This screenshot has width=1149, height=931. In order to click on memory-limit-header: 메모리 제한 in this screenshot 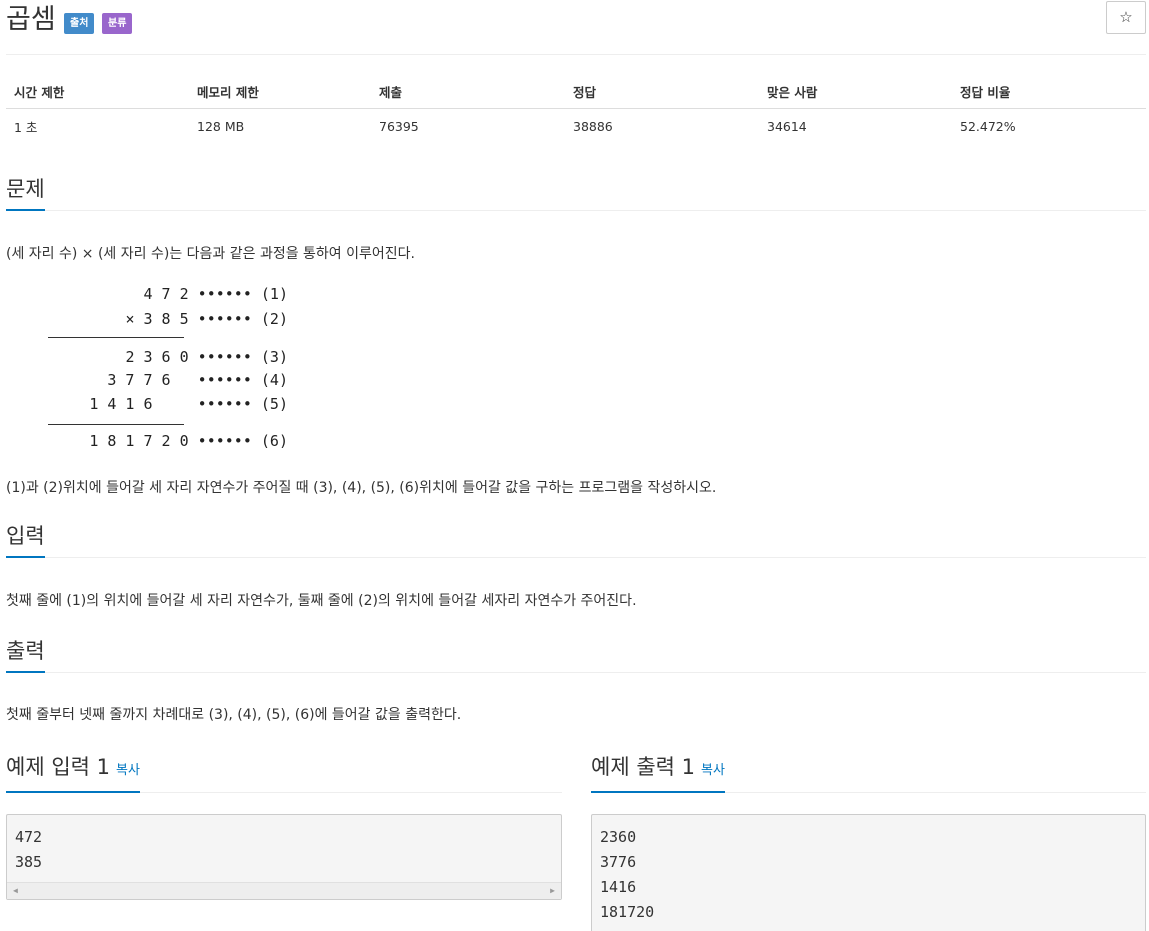, I will do `click(280, 91)`.